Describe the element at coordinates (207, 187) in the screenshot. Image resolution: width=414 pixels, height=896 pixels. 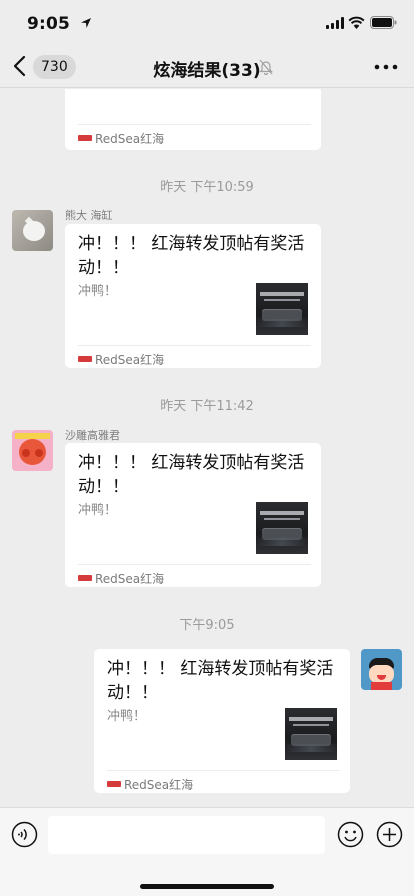
I see `message-timestamp: 昨天 下午10:59` at that location.